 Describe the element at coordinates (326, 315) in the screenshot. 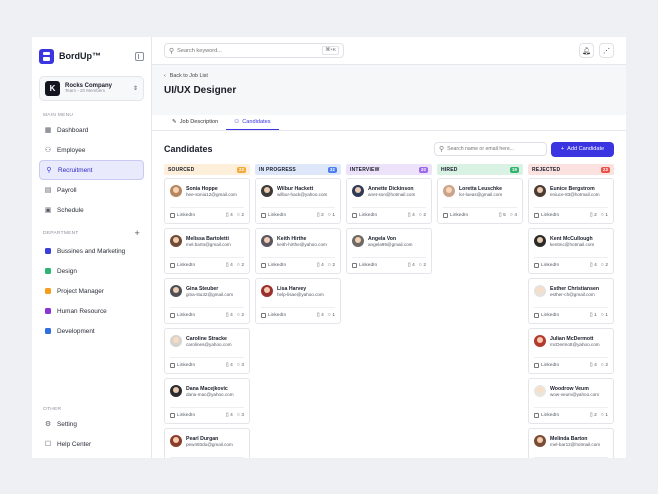

I see `card-stats: ▯ 4 ○ 1` at that location.